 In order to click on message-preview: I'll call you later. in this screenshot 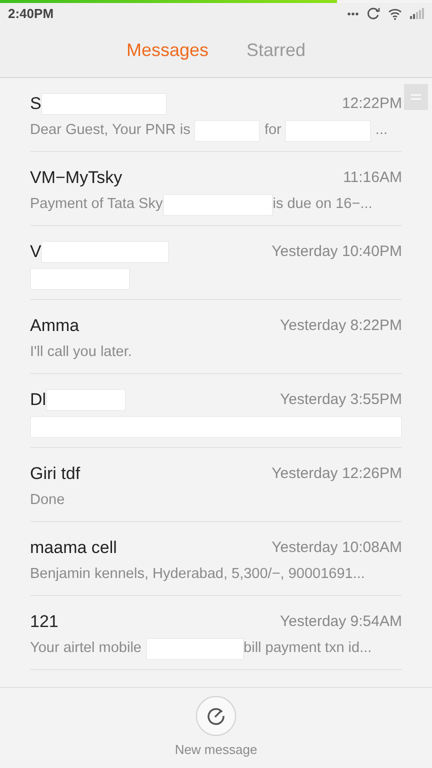, I will do `click(81, 352)`.